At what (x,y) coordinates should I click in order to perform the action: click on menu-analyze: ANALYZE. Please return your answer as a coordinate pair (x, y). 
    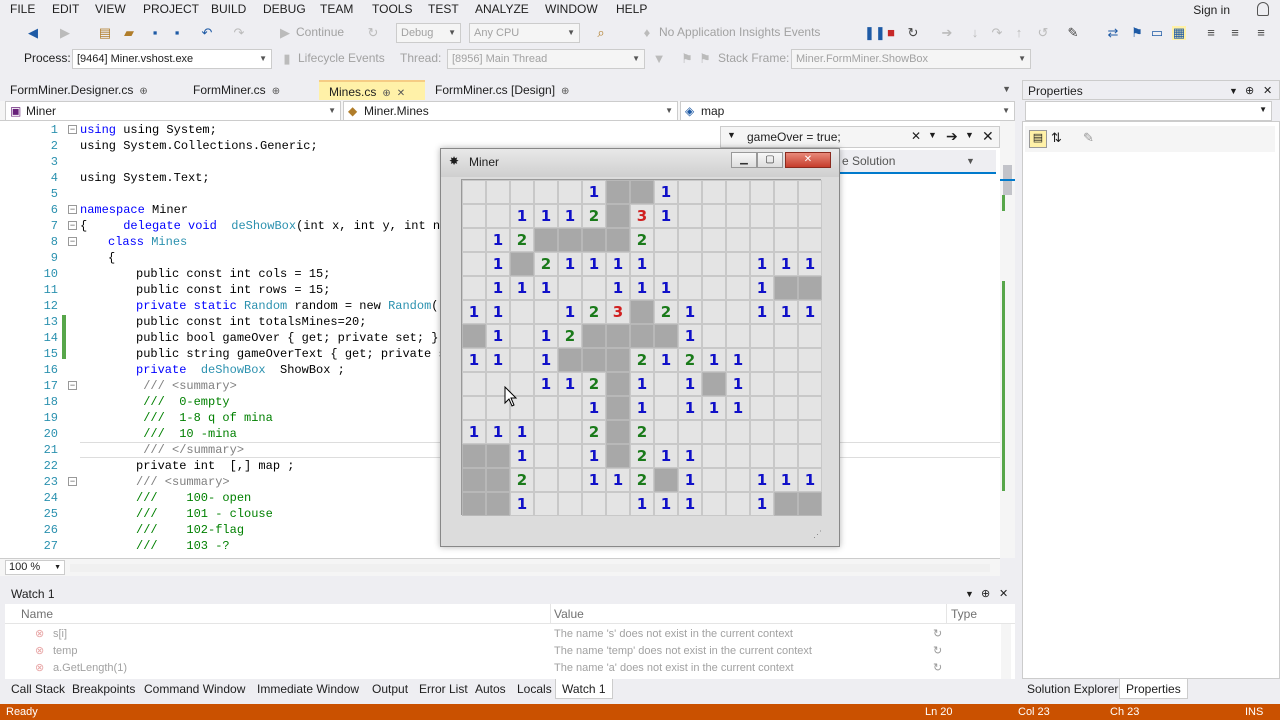
    Looking at the image, I should click on (502, 9).